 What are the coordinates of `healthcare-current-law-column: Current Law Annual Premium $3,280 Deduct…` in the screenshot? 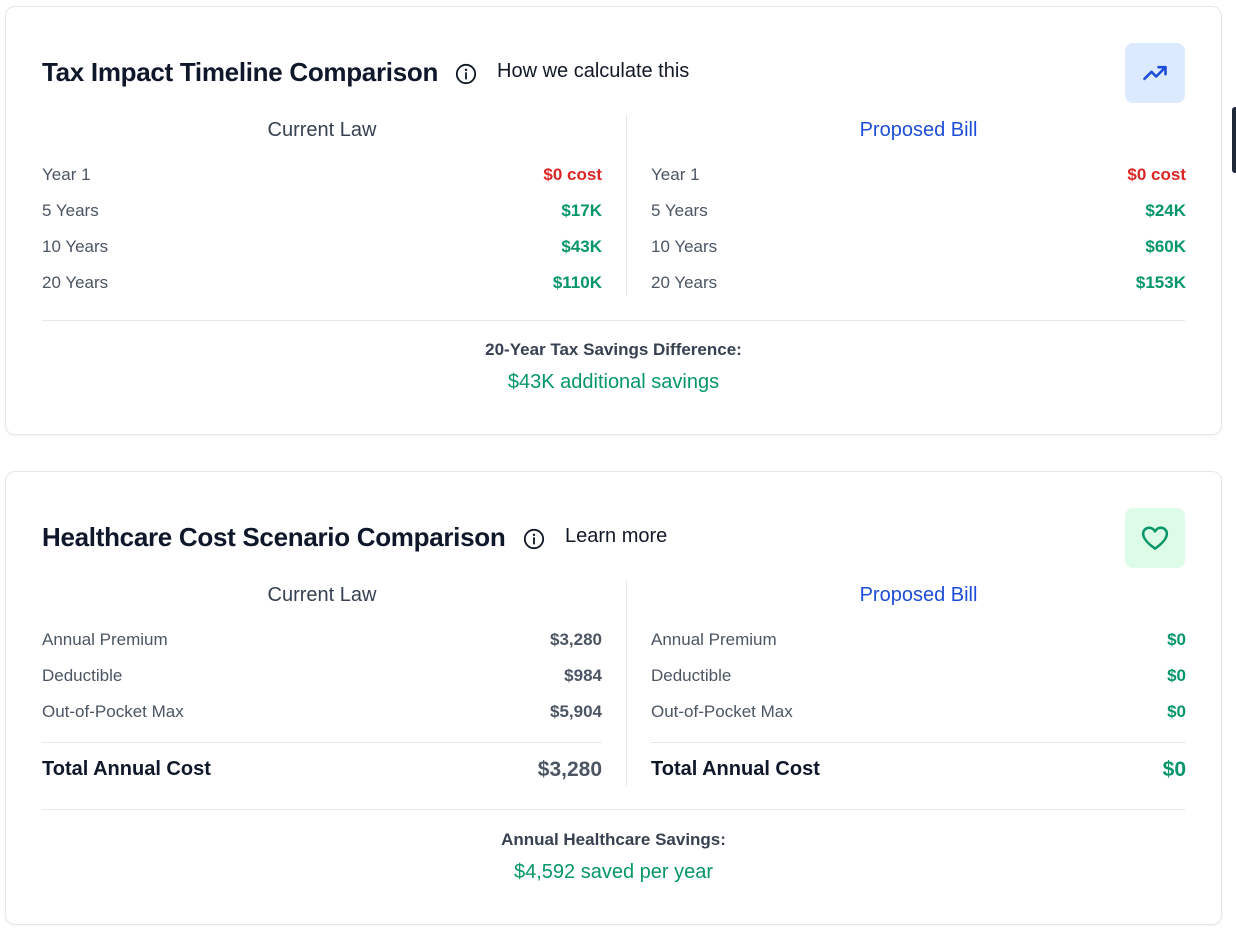 It's located at (322, 689).